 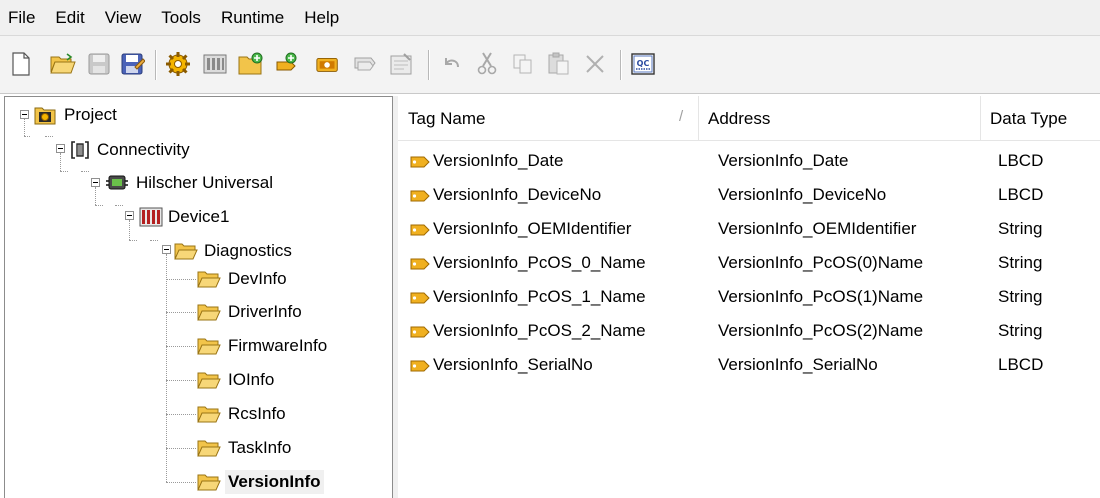 I want to click on menu-tools: Tools, so click(x=181, y=18).